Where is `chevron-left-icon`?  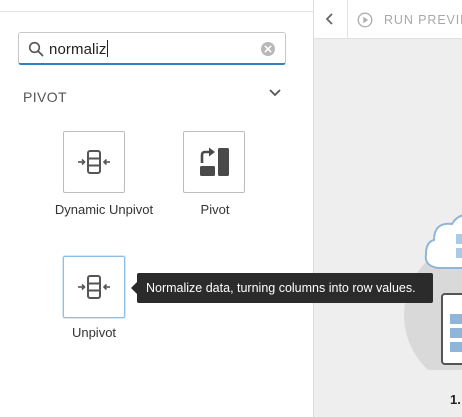
chevron-left-icon is located at coordinates (330, 19).